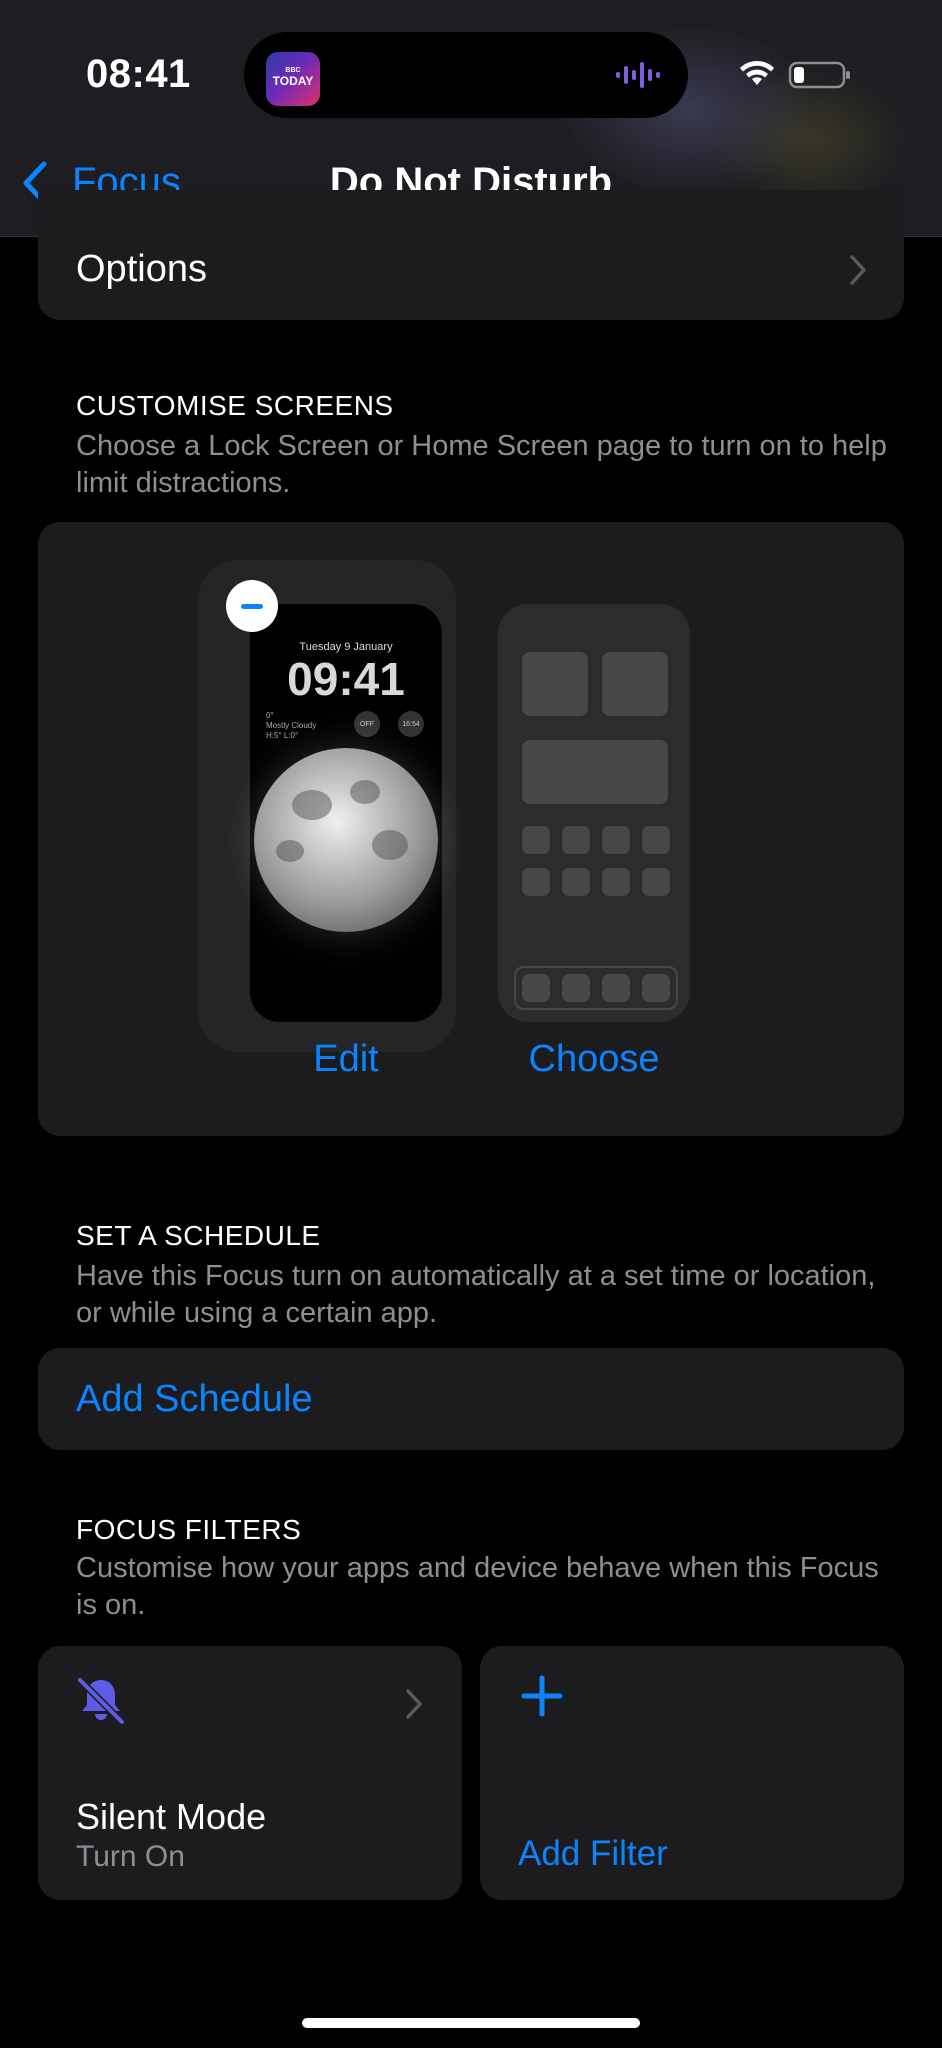 This screenshot has width=942, height=2048. What do you see at coordinates (141, 269) in the screenshot?
I see `options-label: Options` at bounding box center [141, 269].